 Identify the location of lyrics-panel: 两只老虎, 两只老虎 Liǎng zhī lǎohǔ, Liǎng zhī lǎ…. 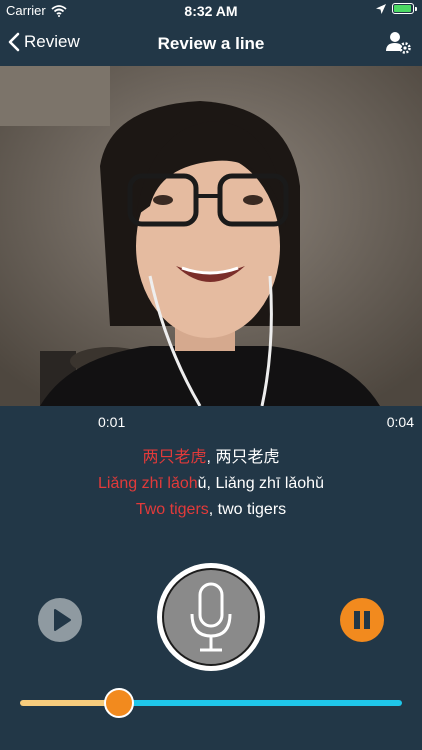
(211, 484).